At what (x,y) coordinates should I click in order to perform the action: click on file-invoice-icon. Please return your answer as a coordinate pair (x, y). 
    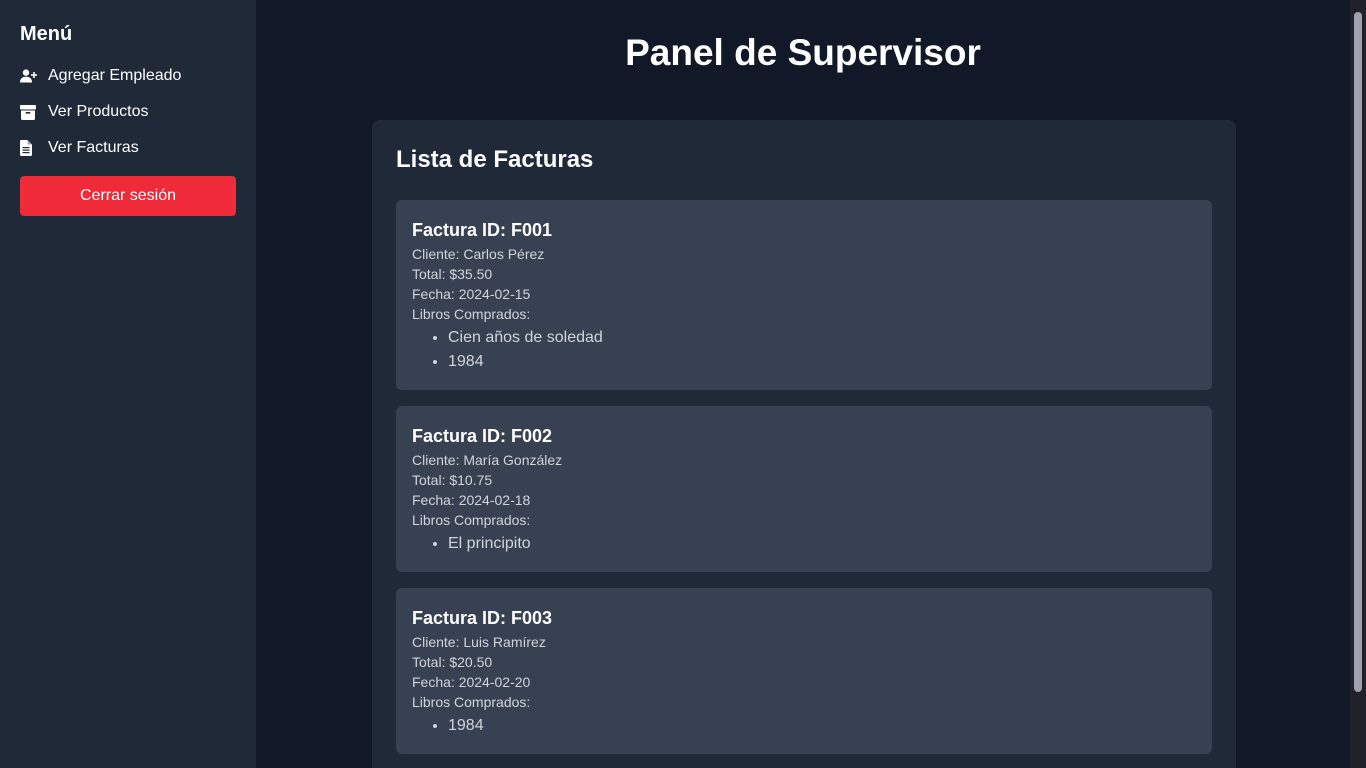
    Looking at the image, I should click on (34, 148).